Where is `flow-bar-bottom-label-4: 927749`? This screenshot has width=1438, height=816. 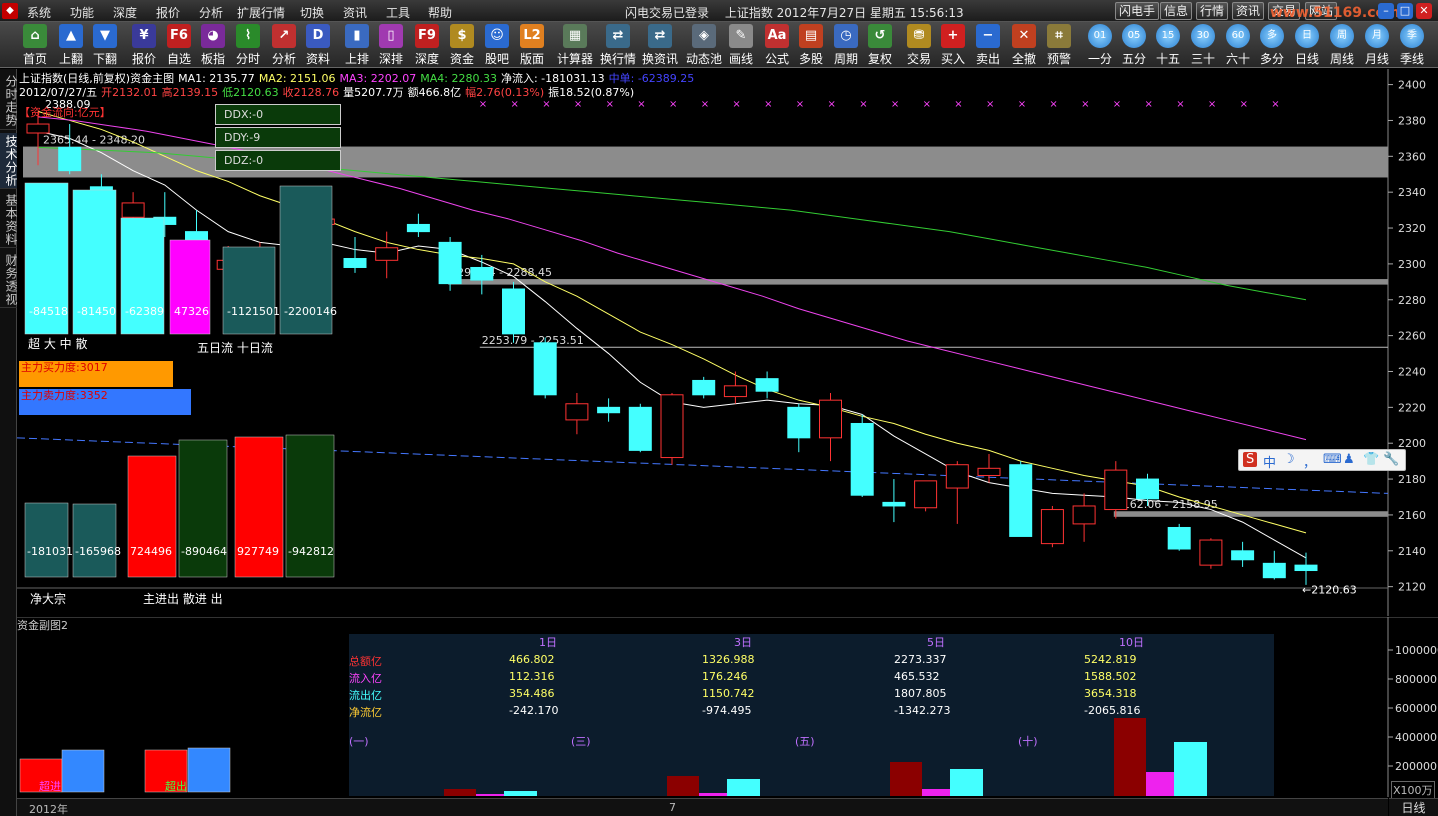
flow-bar-bottom-label-4: 927749 is located at coordinates (258, 551).